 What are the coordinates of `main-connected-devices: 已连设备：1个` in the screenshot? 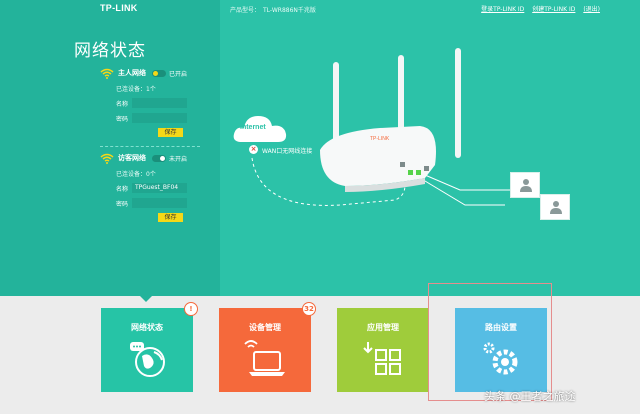 It's located at (136, 89).